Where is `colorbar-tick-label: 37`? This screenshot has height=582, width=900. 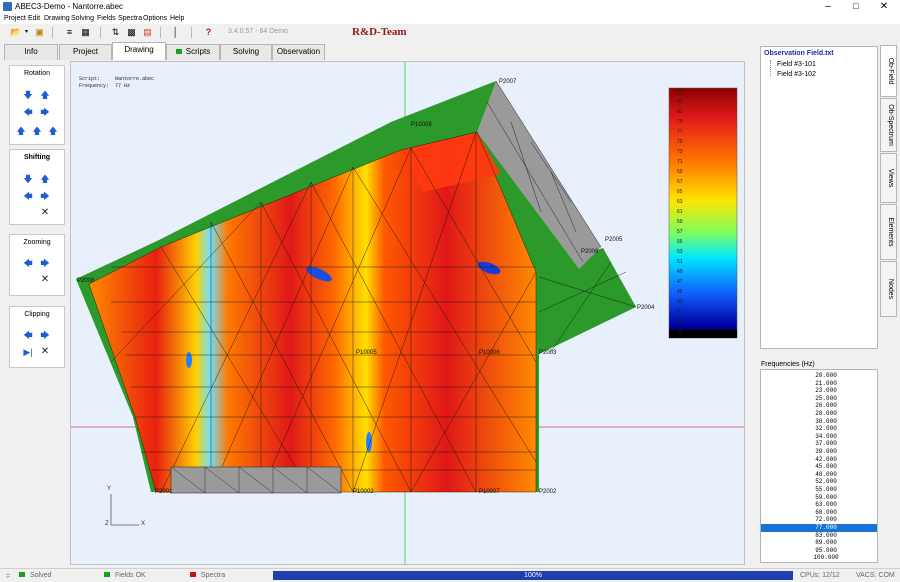 colorbar-tick-label: 37 is located at coordinates (680, 332).